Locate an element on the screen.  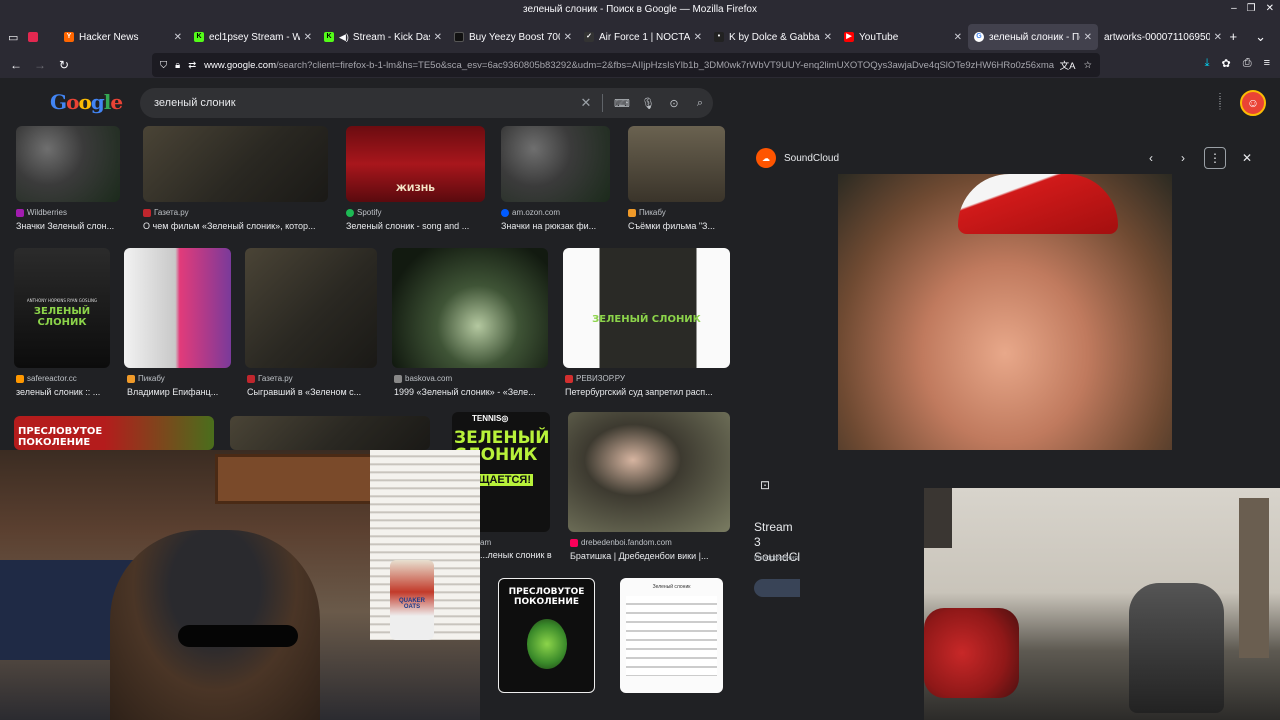
google-favicon-icon: G is located at coordinates (979, 37).